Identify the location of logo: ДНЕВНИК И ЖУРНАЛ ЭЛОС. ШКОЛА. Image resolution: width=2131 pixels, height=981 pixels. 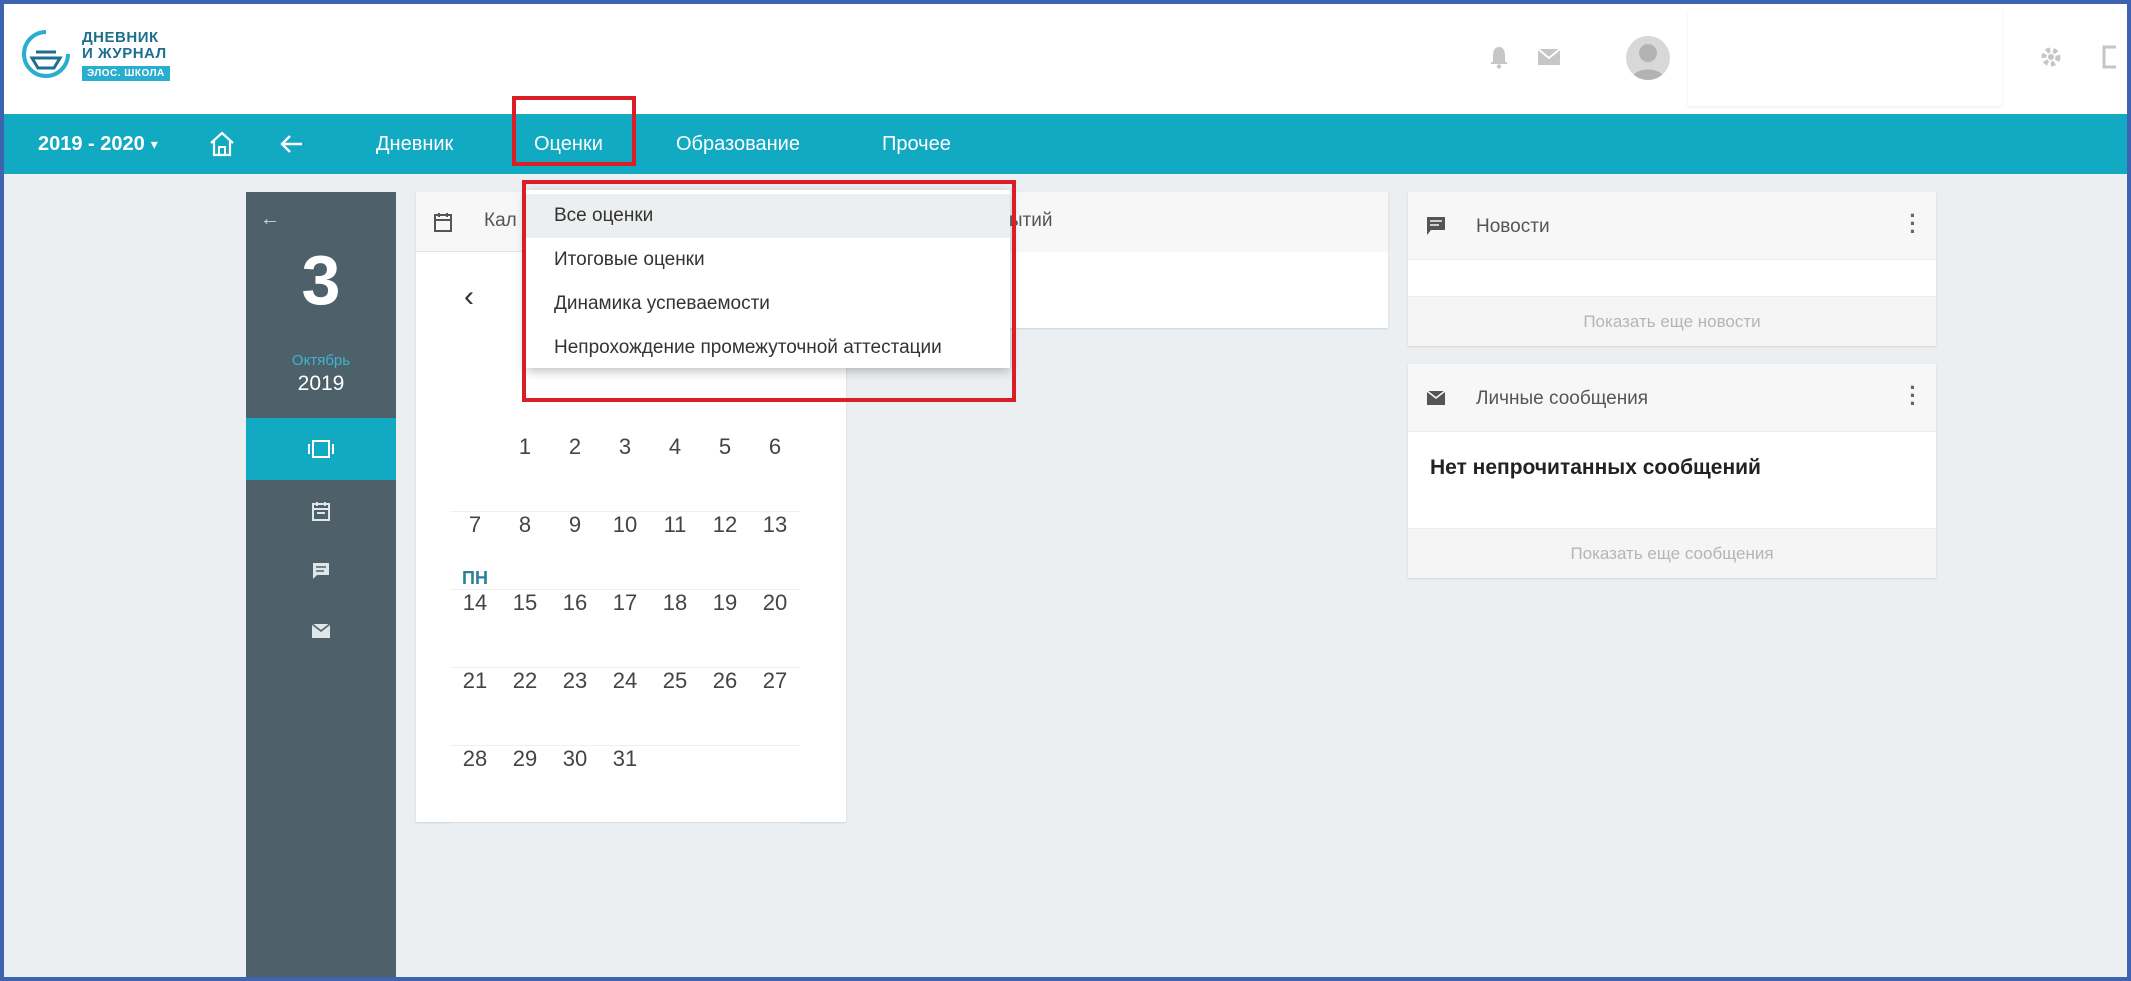
(110, 57).